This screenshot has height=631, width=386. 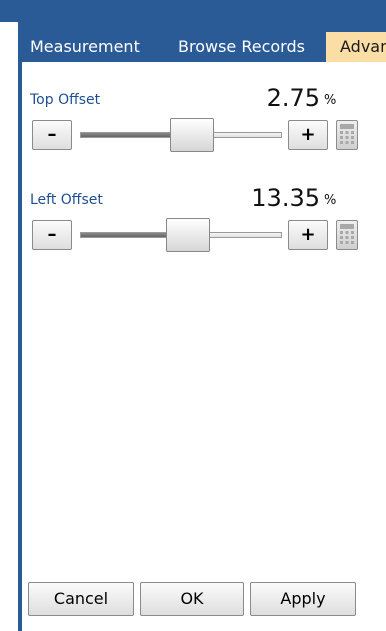 I want to click on top-offset-increase-button: +, so click(x=308, y=135).